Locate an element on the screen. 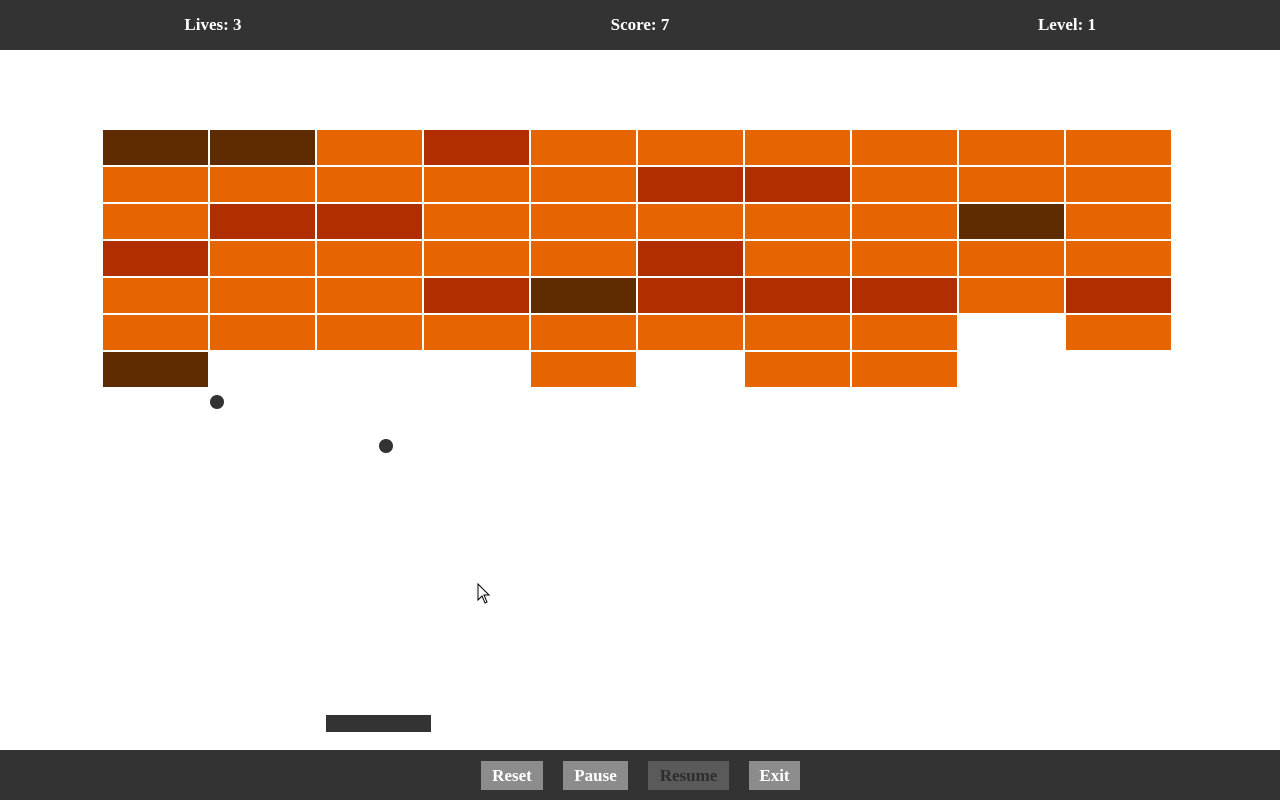  score-counter: Score: 7 is located at coordinates (640, 24).